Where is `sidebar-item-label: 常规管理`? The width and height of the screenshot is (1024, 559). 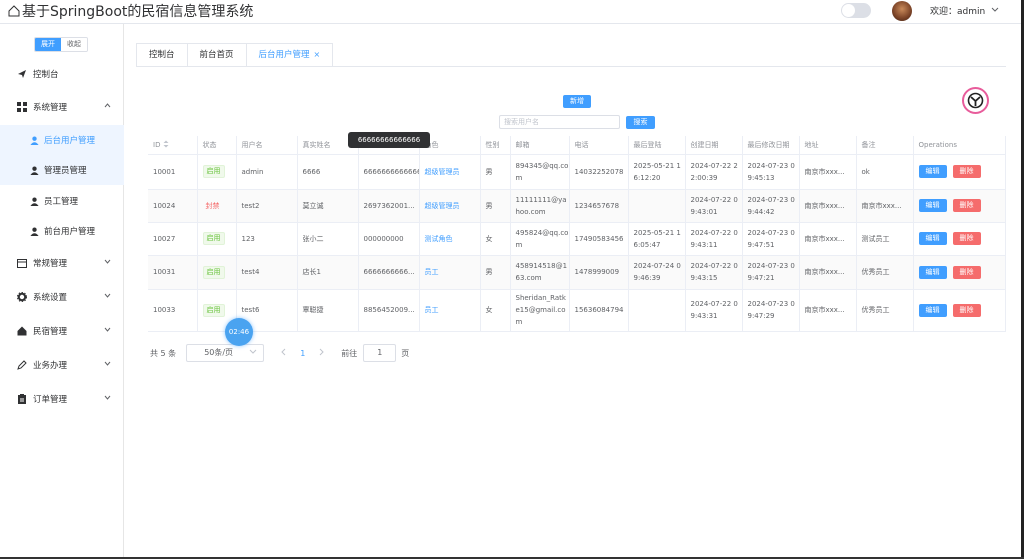 sidebar-item-label: 常规管理 is located at coordinates (50, 264).